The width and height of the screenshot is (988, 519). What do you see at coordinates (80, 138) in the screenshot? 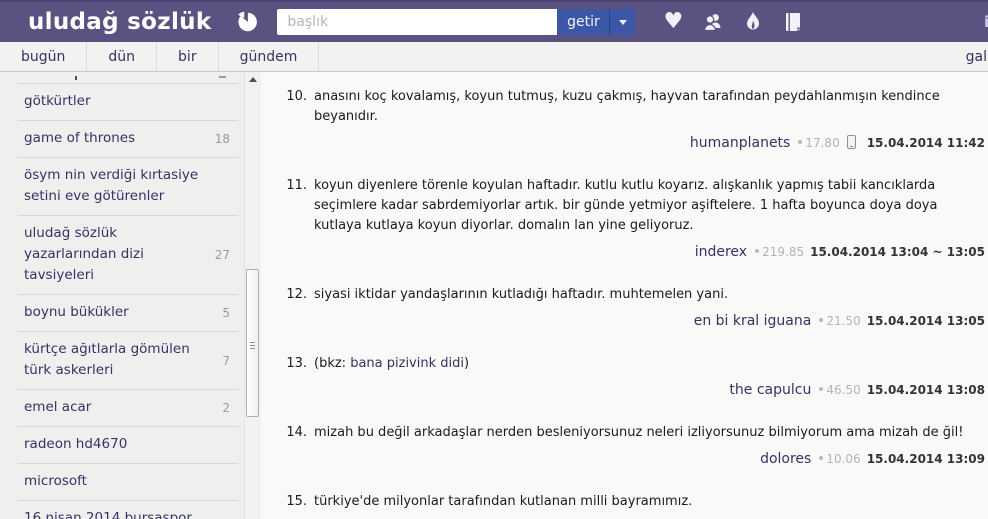
I see `sidebar-item-label: game of thrones` at bounding box center [80, 138].